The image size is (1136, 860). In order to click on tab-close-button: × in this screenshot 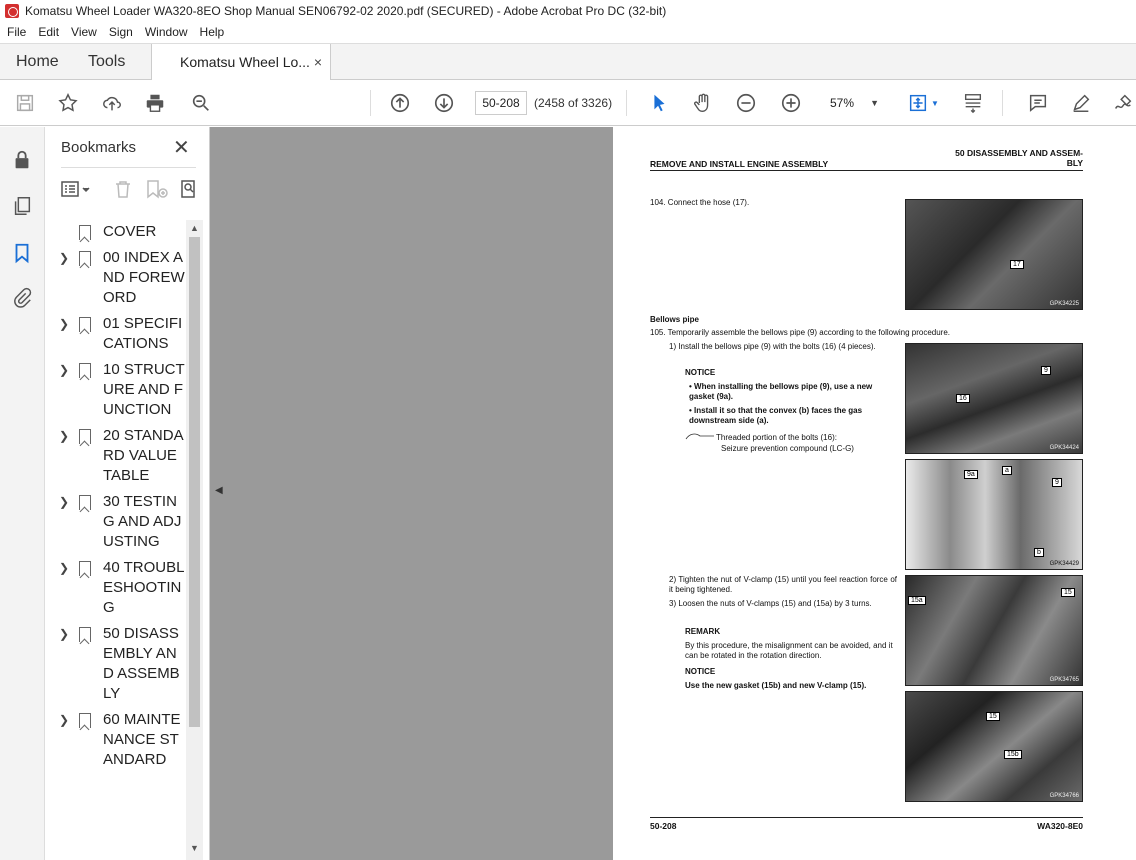, I will do `click(318, 62)`.